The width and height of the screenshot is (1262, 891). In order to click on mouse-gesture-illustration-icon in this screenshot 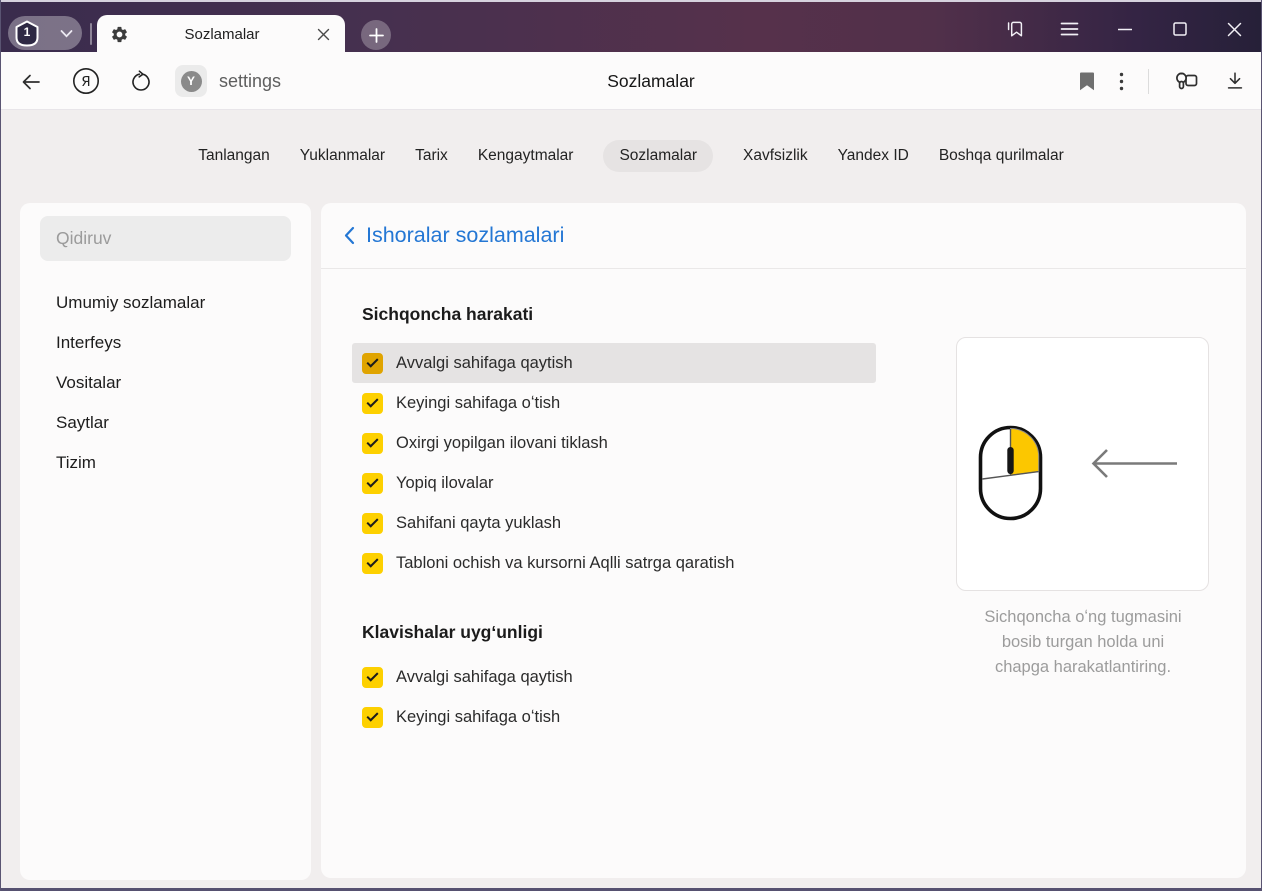, I will do `click(1077, 473)`.